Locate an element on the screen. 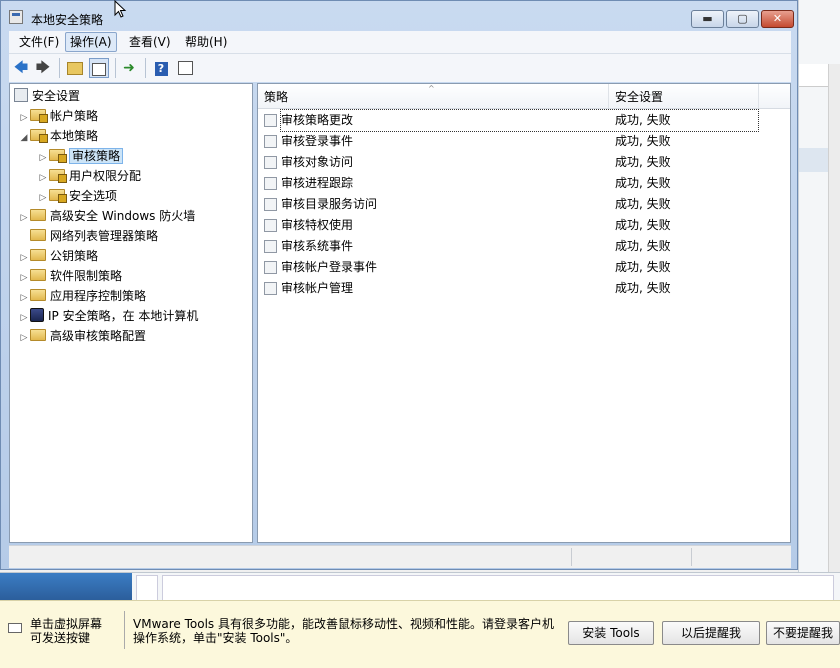 This screenshot has width=840, height=668. background-taskbar-area is located at coordinates (66, 587).